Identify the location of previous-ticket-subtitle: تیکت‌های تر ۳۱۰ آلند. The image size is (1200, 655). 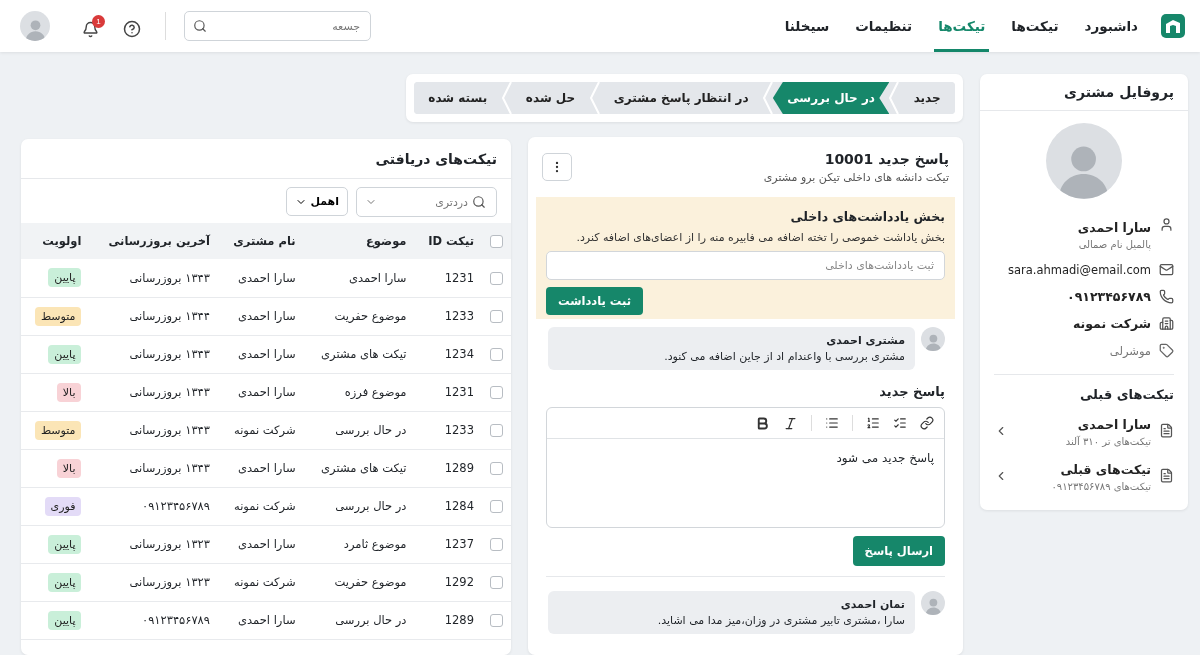
(1107, 441).